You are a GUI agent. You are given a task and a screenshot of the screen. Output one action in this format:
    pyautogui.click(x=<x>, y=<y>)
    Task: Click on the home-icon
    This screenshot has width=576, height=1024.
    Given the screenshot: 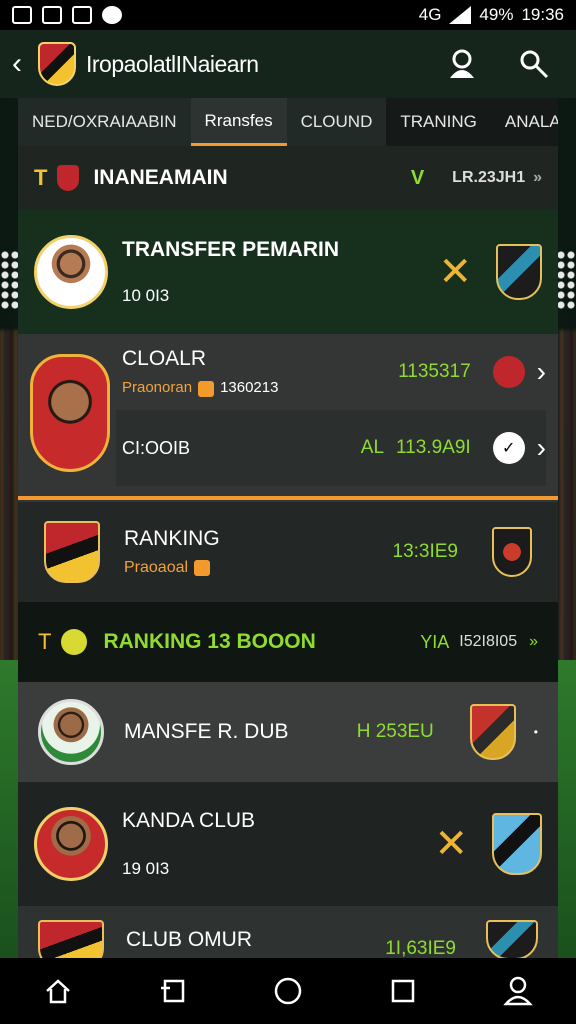 What is the action you would take?
    pyautogui.click(x=58, y=991)
    